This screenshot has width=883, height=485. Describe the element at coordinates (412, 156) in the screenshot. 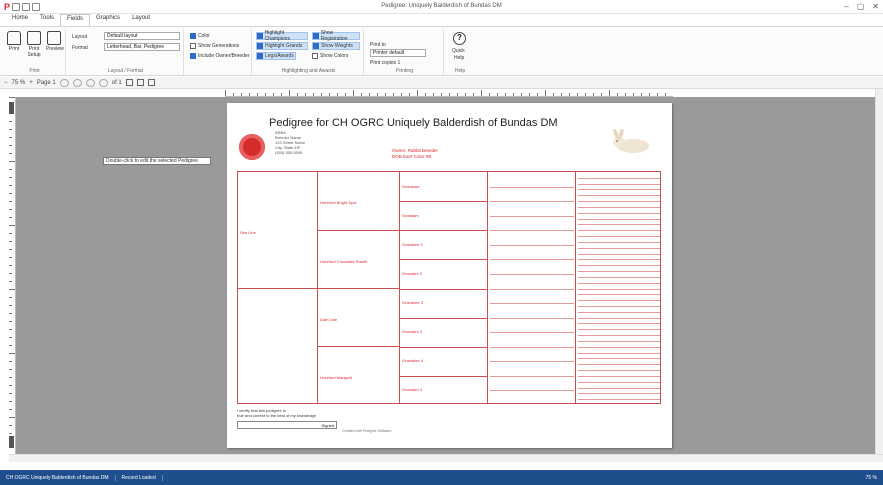

I see `owner-line: DOB Ear# Color Wt` at that location.